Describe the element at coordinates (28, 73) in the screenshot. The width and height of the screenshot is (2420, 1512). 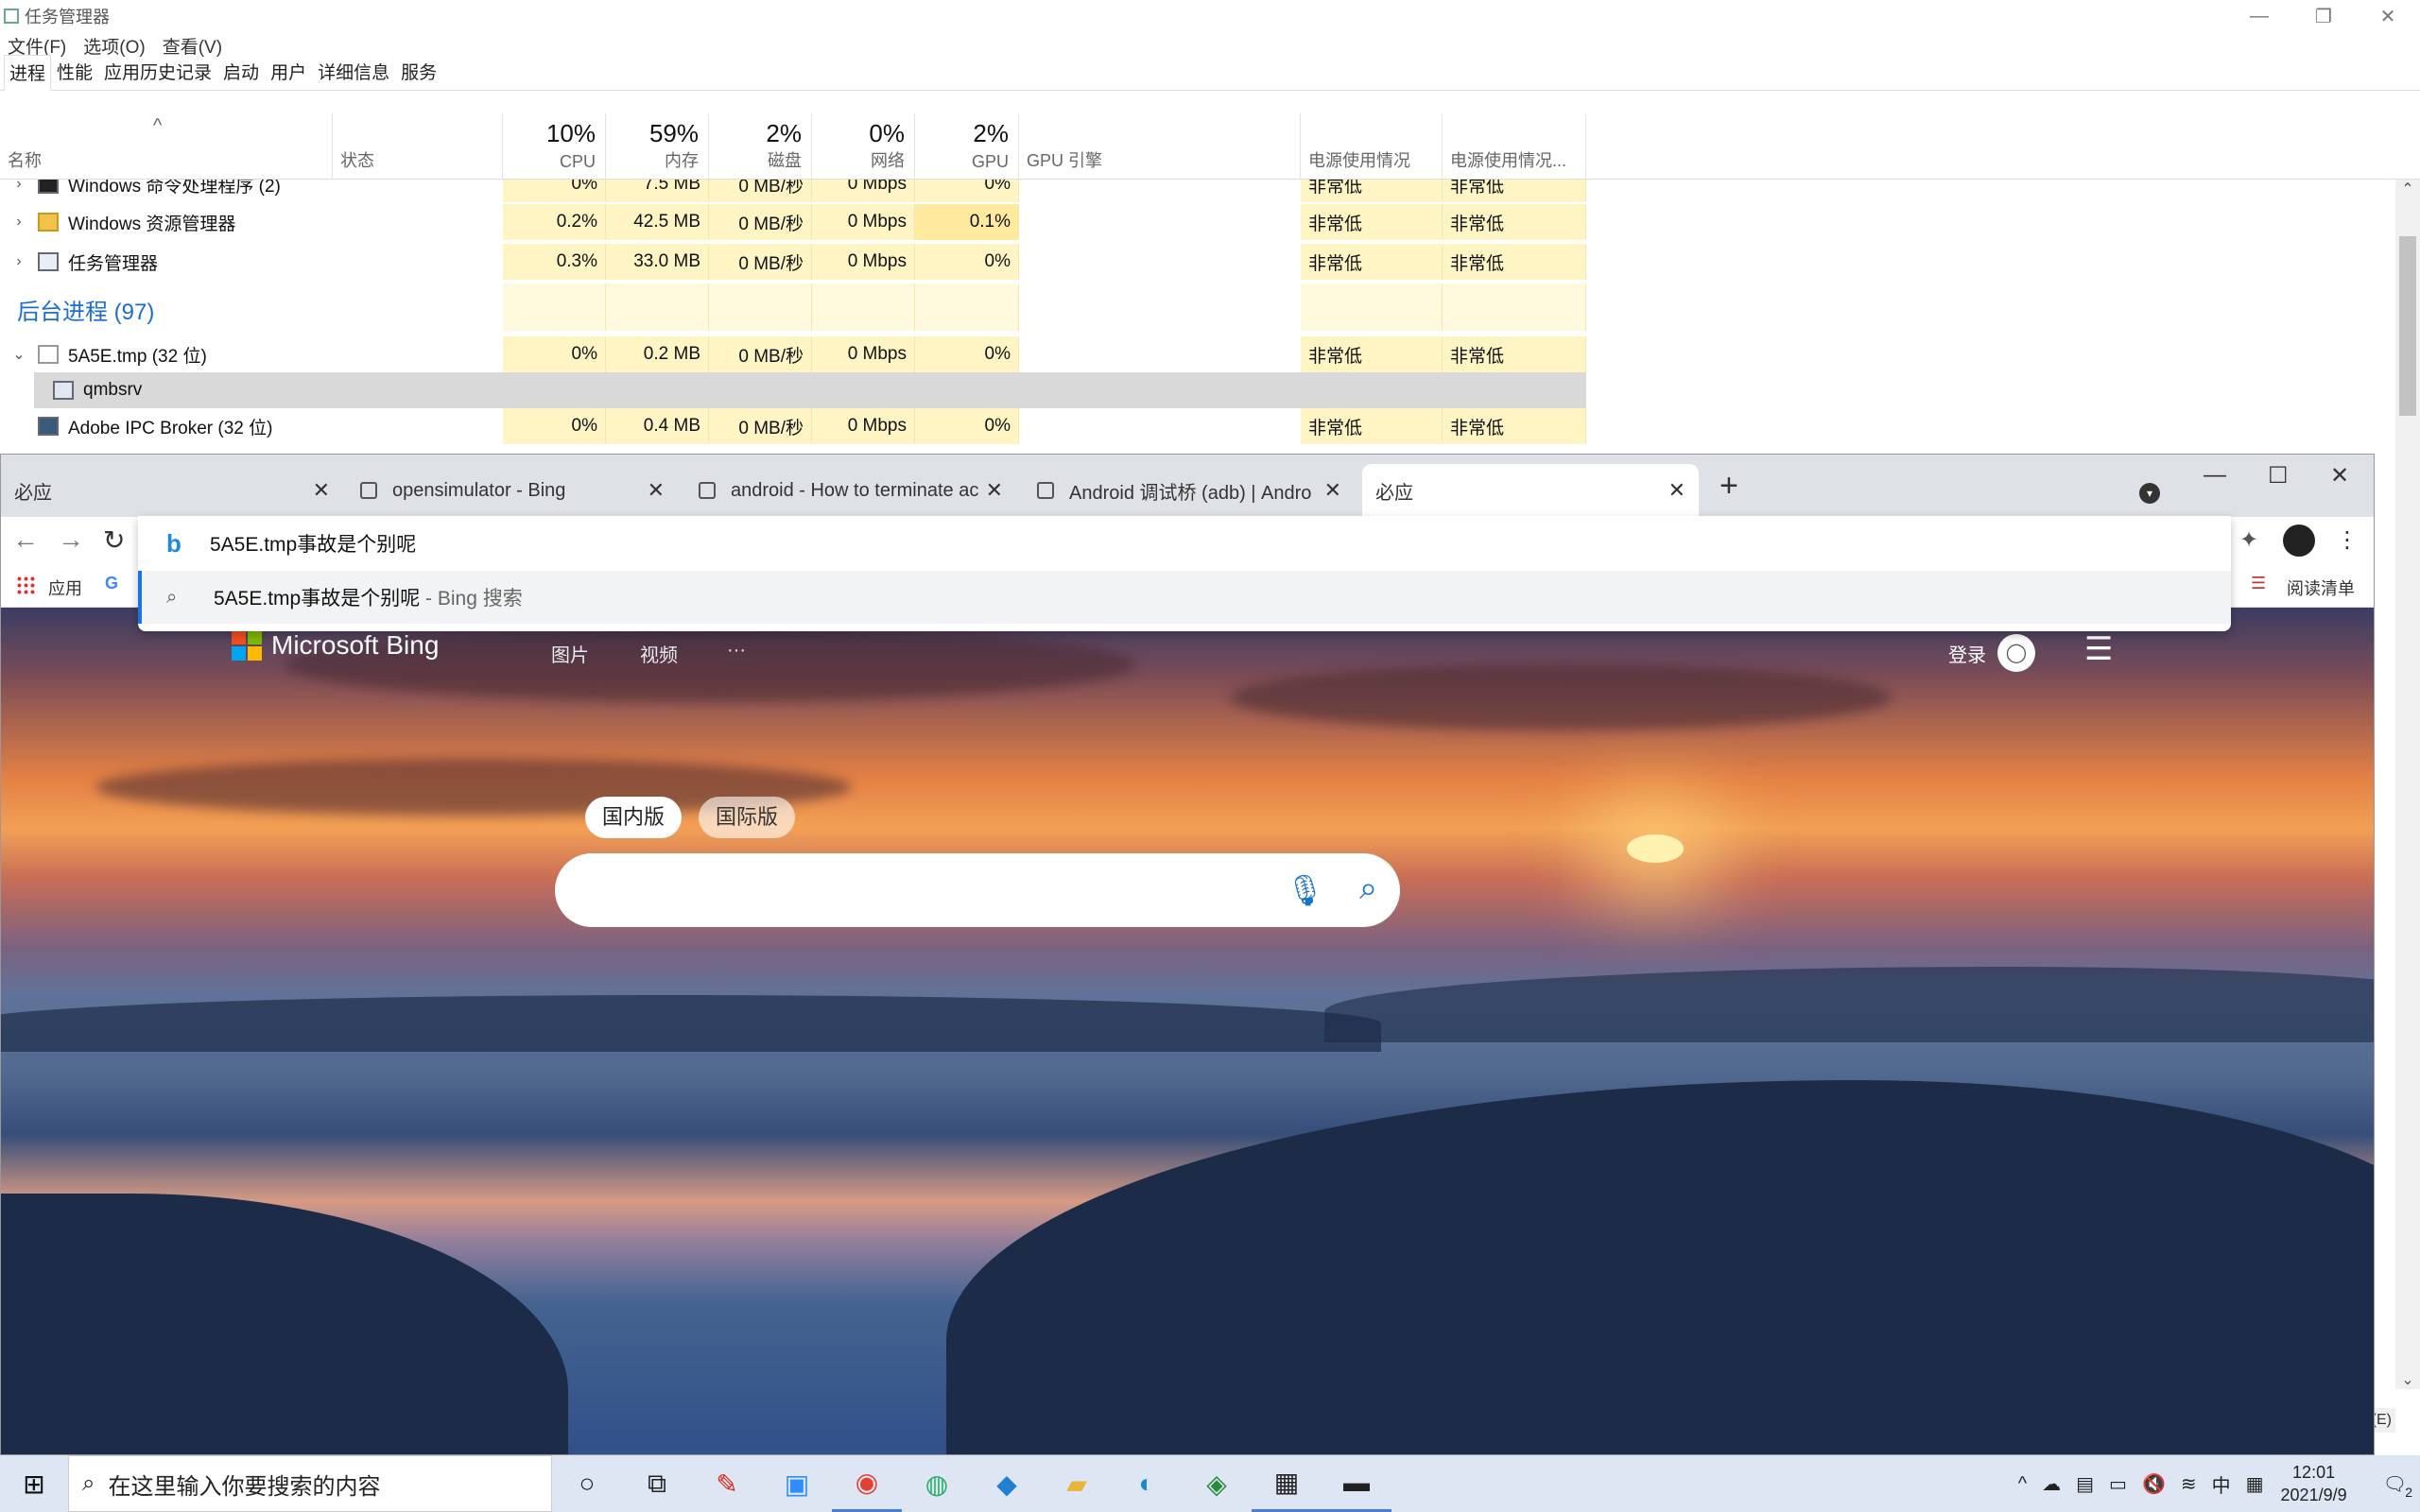
I see `tab-processes: 进程` at that location.